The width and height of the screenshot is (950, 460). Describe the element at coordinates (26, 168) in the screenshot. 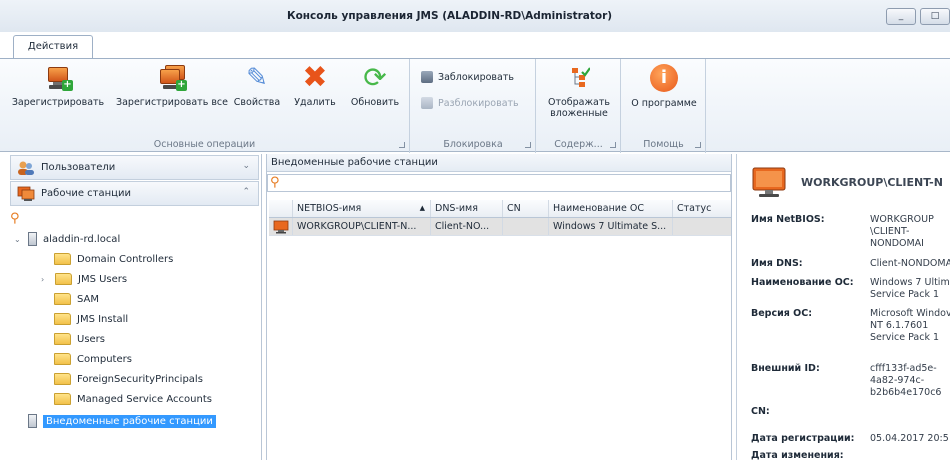

I see `users-icon` at that location.